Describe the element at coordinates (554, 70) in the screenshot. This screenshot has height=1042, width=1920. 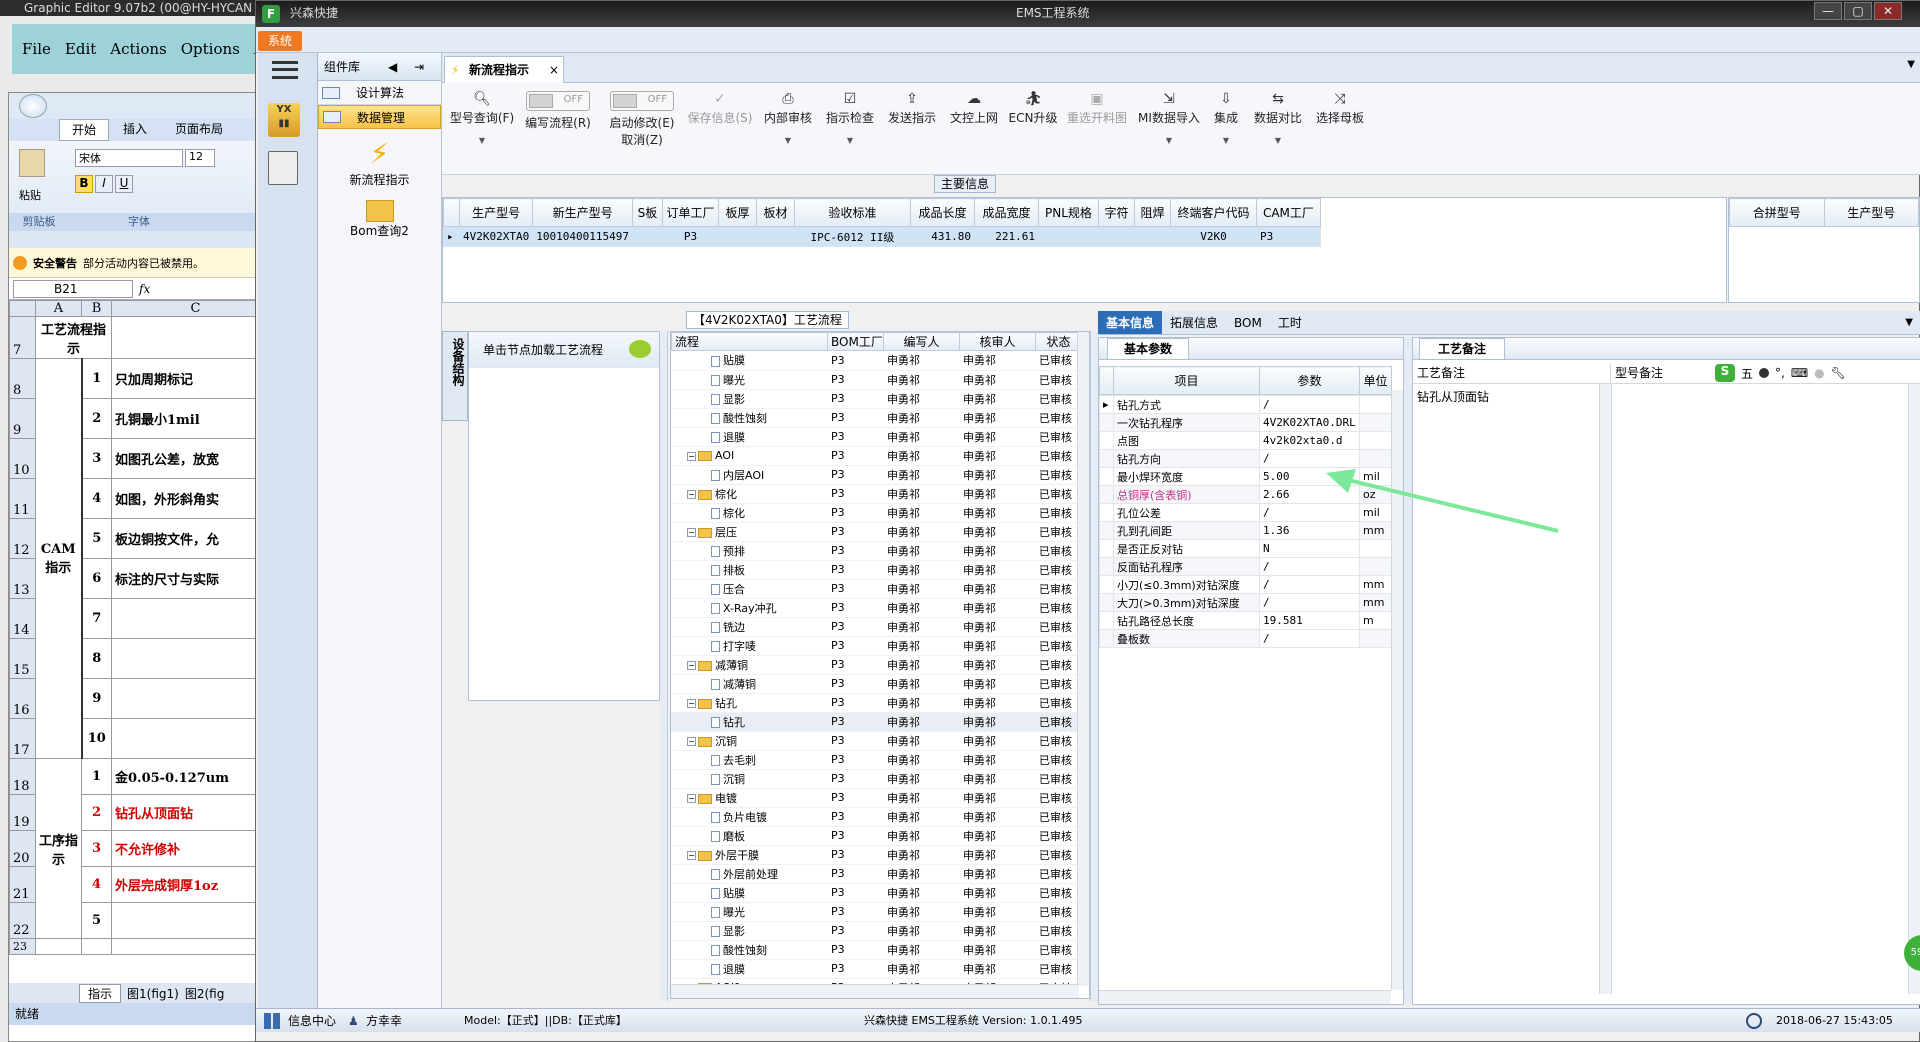
I see `tab-close-icon: ×` at that location.